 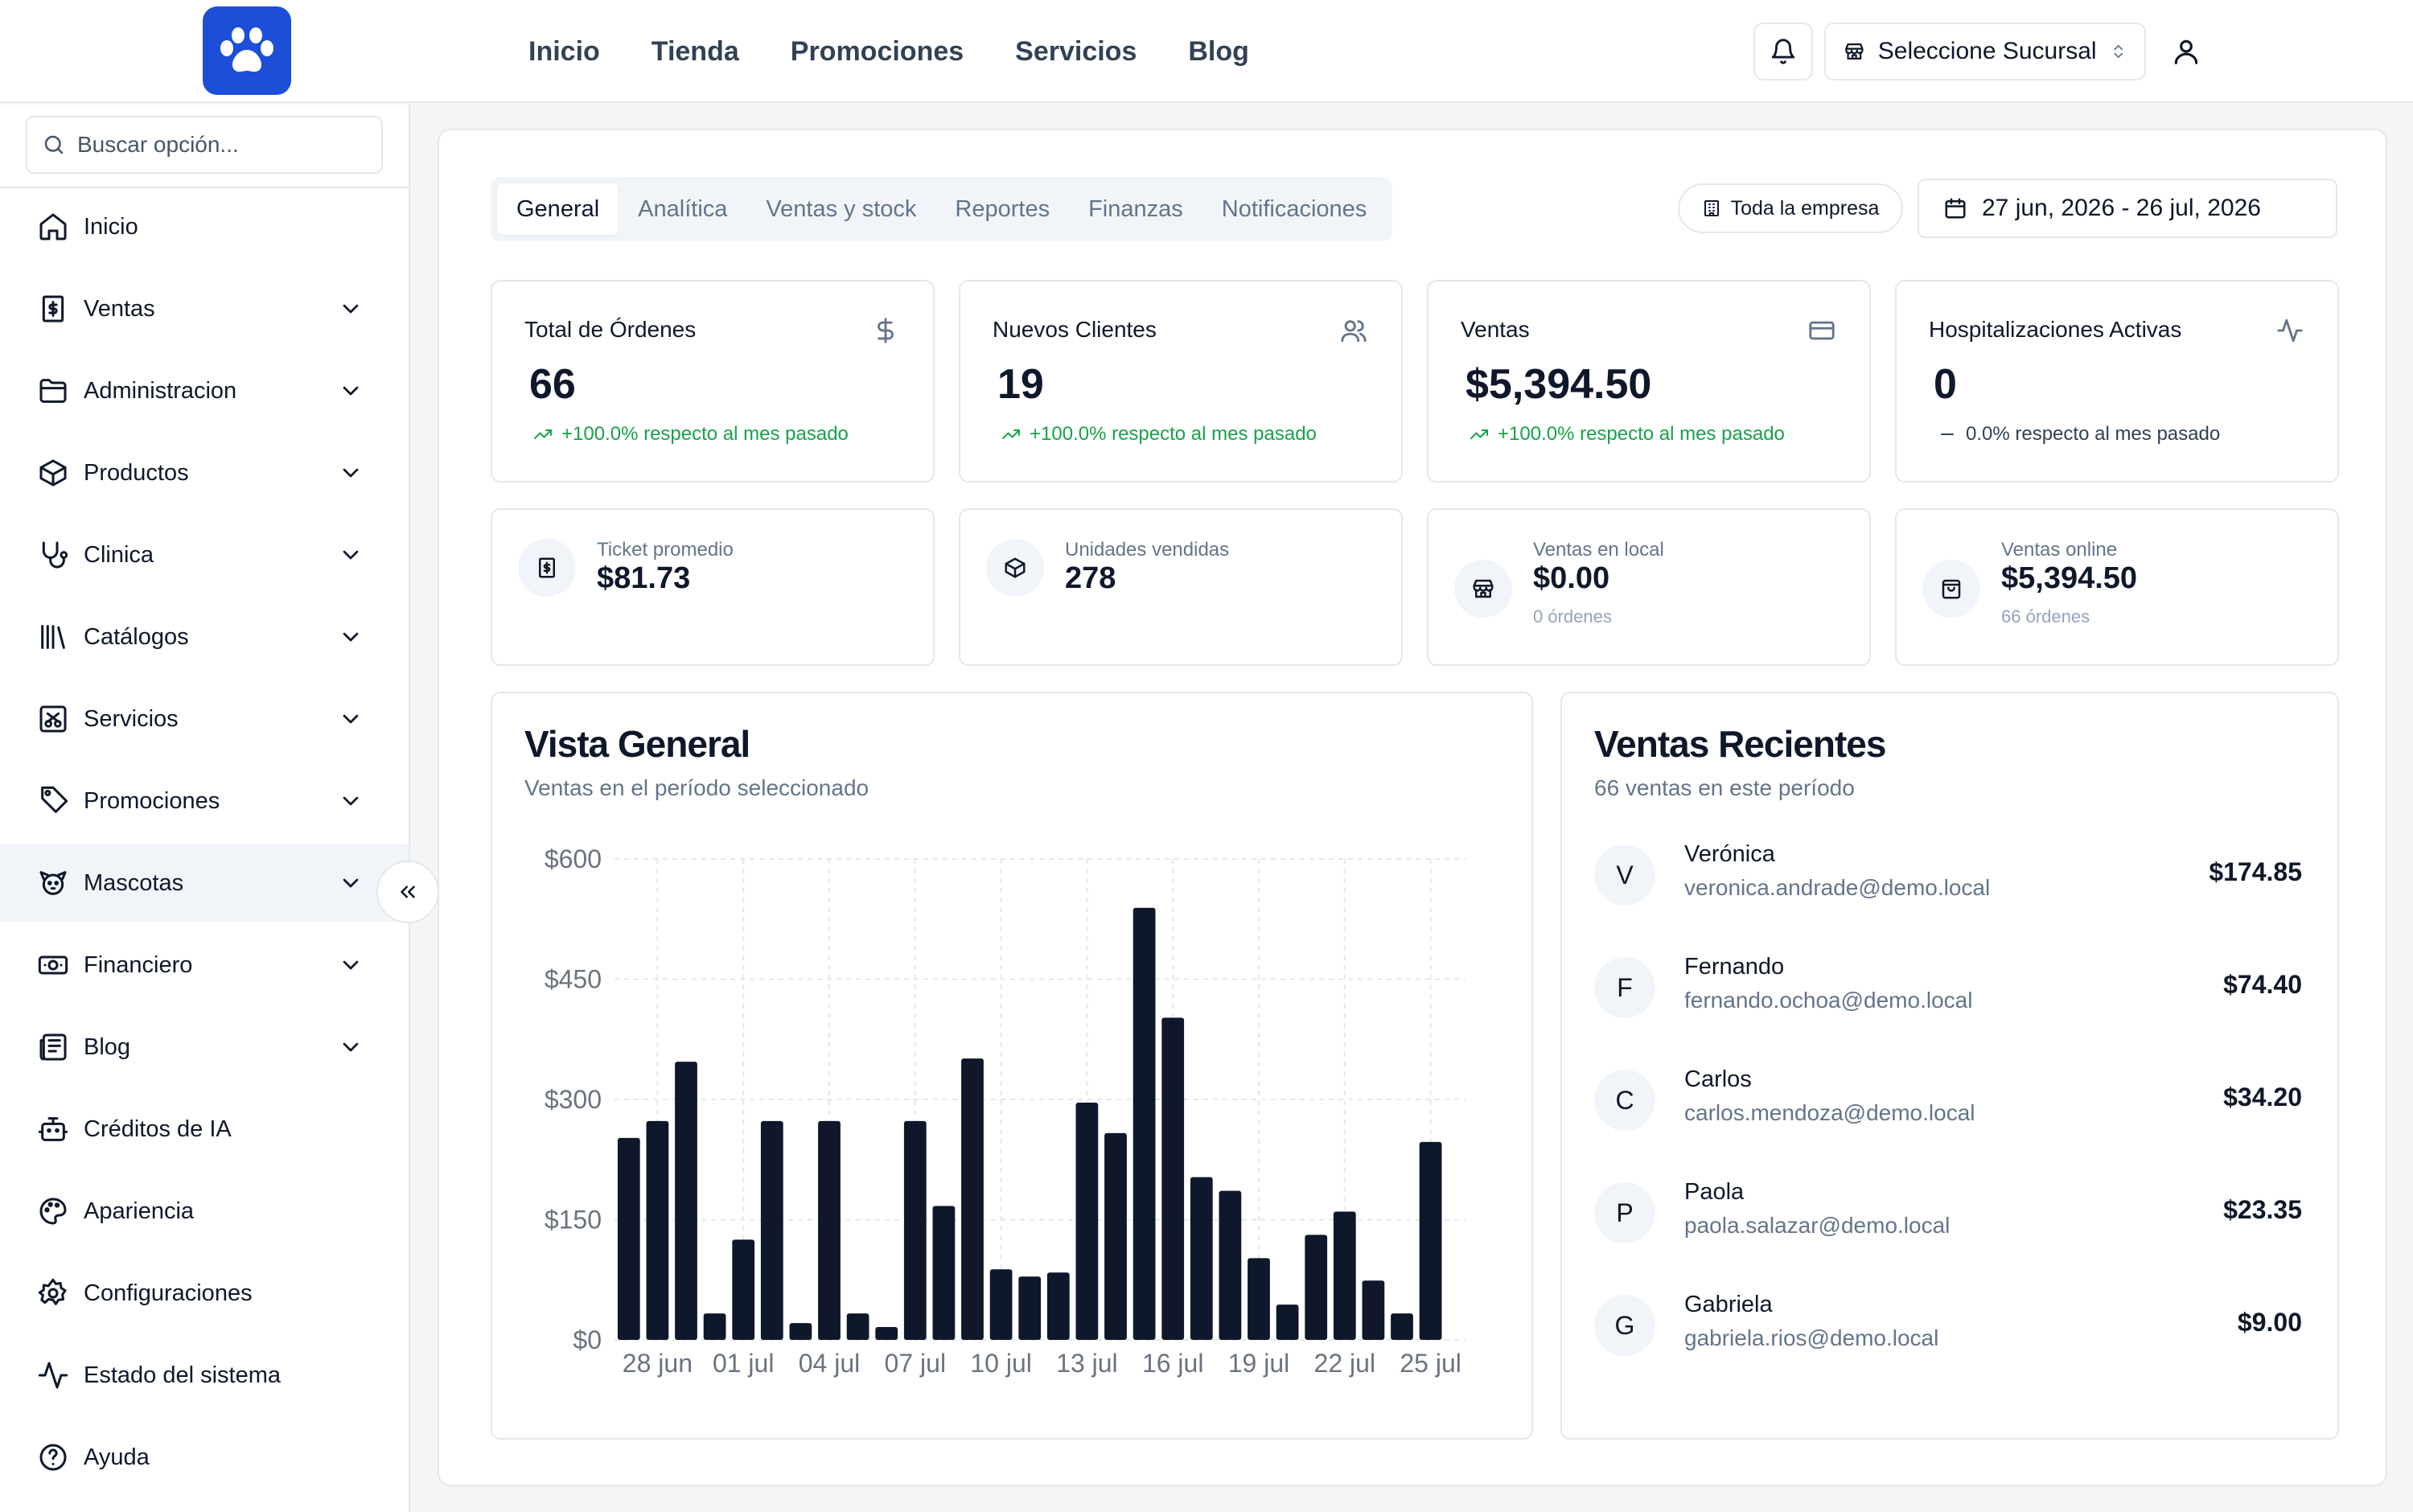 What do you see at coordinates (136, 637) in the screenshot?
I see `sidebar-item-label: Catálogos` at bounding box center [136, 637].